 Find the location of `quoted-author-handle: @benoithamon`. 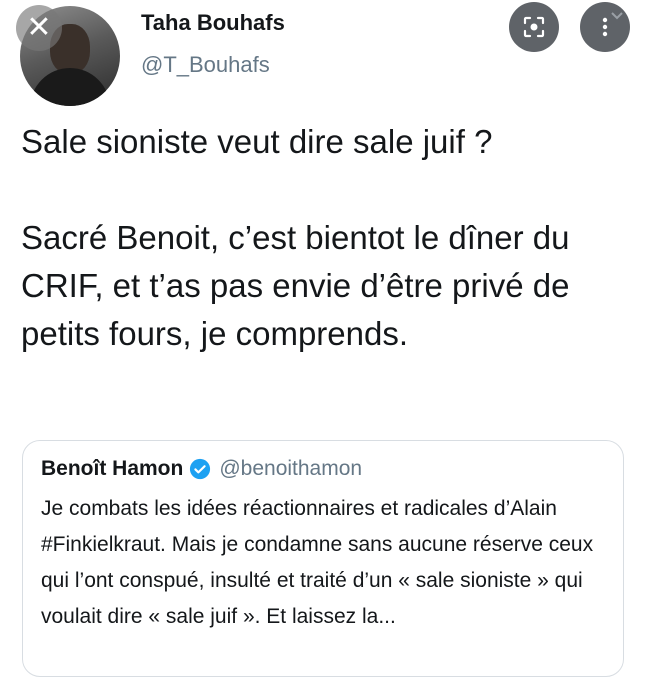

quoted-author-handle: @benoithamon is located at coordinates (290, 469).